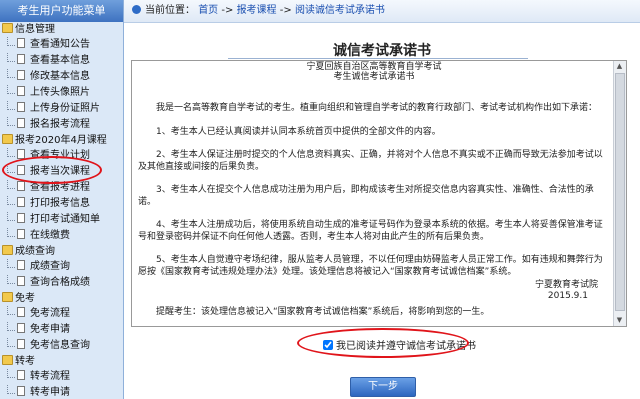 The image size is (640, 399). I want to click on breadcrumb: 当前位置： 首页 -> 报考课程 -> 阅读诚信考试承诺书, so click(382, 11).